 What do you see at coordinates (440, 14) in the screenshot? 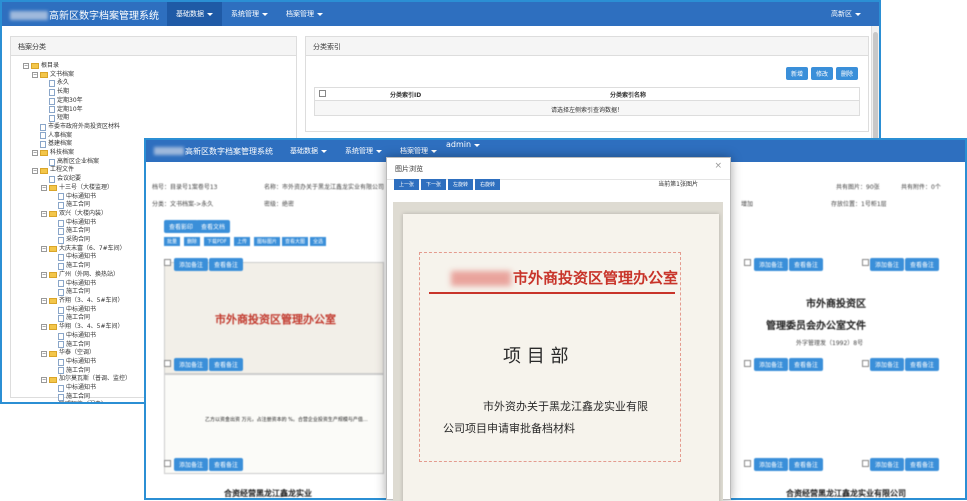
I see `top-navbar: 高新区数字档案管理系统 基础数据 系统管理 档案管理 高新区` at bounding box center [440, 14].